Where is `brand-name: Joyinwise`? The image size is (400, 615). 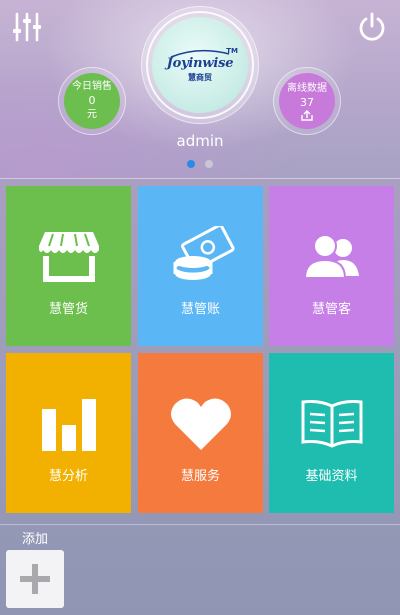
brand-name: Joyinwise is located at coordinates (200, 63).